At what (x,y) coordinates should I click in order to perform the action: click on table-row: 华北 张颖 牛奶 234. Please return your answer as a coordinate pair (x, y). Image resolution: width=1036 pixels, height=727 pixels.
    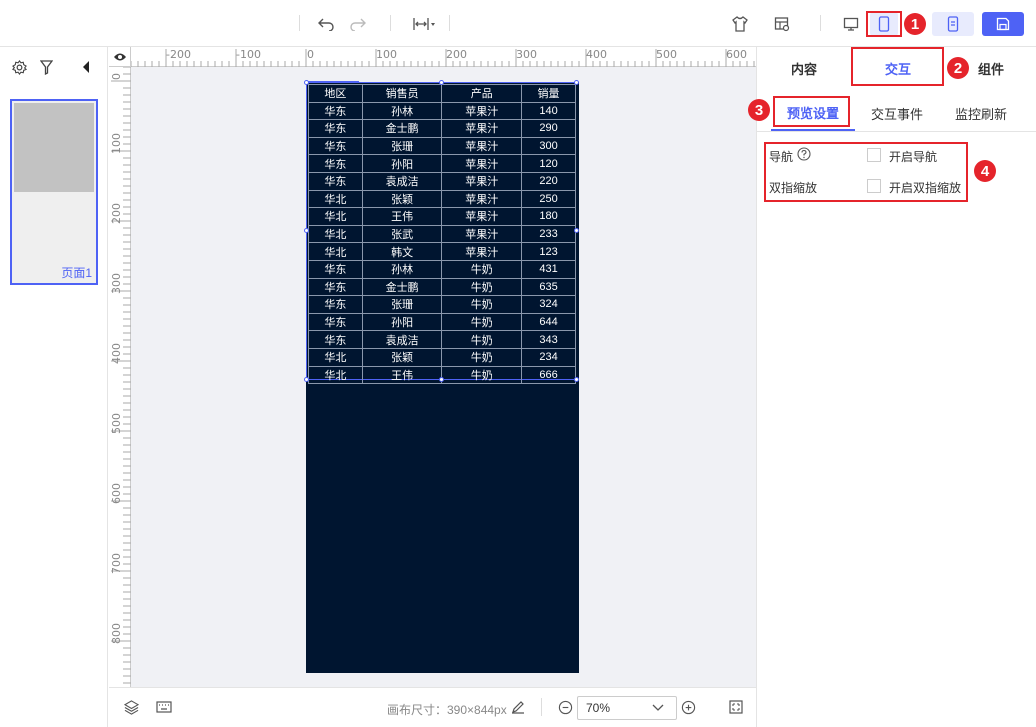
    Looking at the image, I should click on (442, 357).